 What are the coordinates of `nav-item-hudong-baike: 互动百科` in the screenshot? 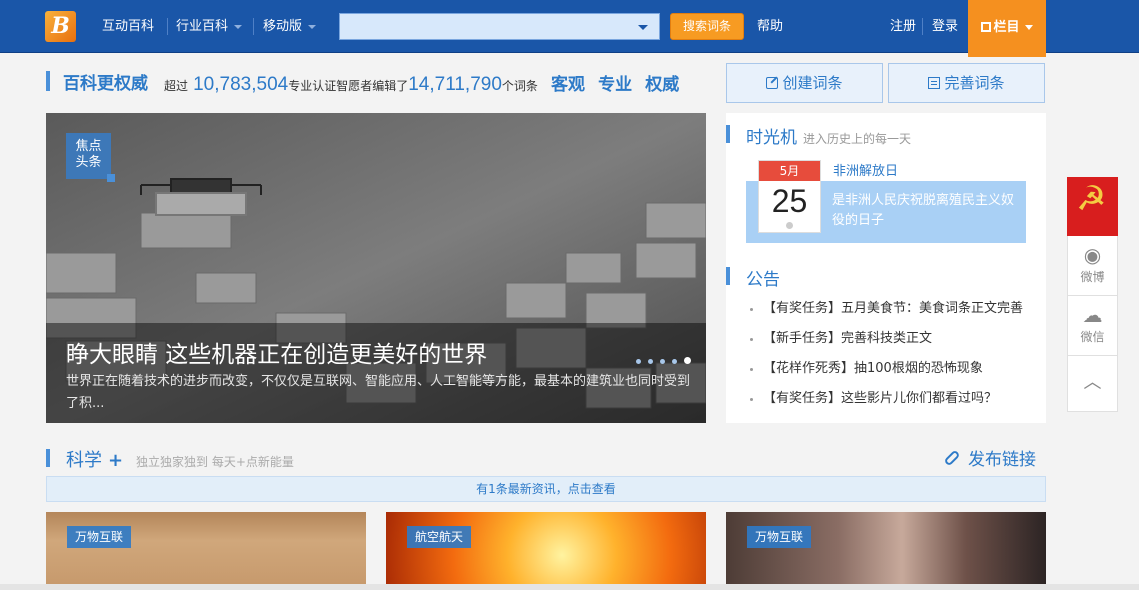 It's located at (128, 26).